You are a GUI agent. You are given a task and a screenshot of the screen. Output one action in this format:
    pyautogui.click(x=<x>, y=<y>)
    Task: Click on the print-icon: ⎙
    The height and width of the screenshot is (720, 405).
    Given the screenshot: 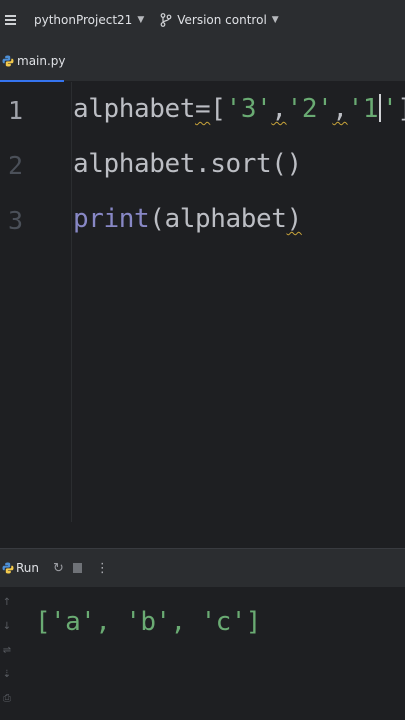 What is the action you would take?
    pyautogui.click(x=7, y=705)
    